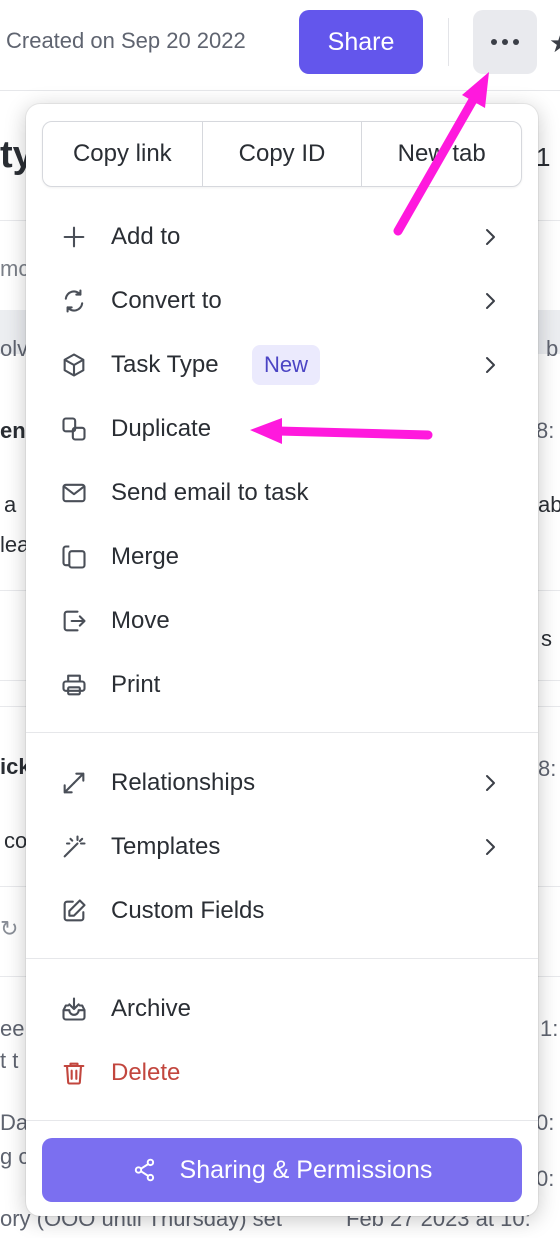 This screenshot has width=560, height=1238. I want to click on bg-fragment: ab, so click(549, 504).